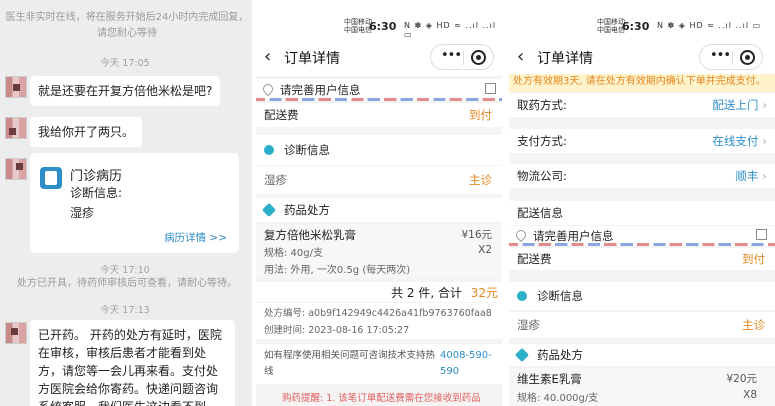 This screenshot has height=406, width=775. Describe the element at coordinates (82, 213) in the screenshot. I see `card-diagnosis: 湿疹` at that location.